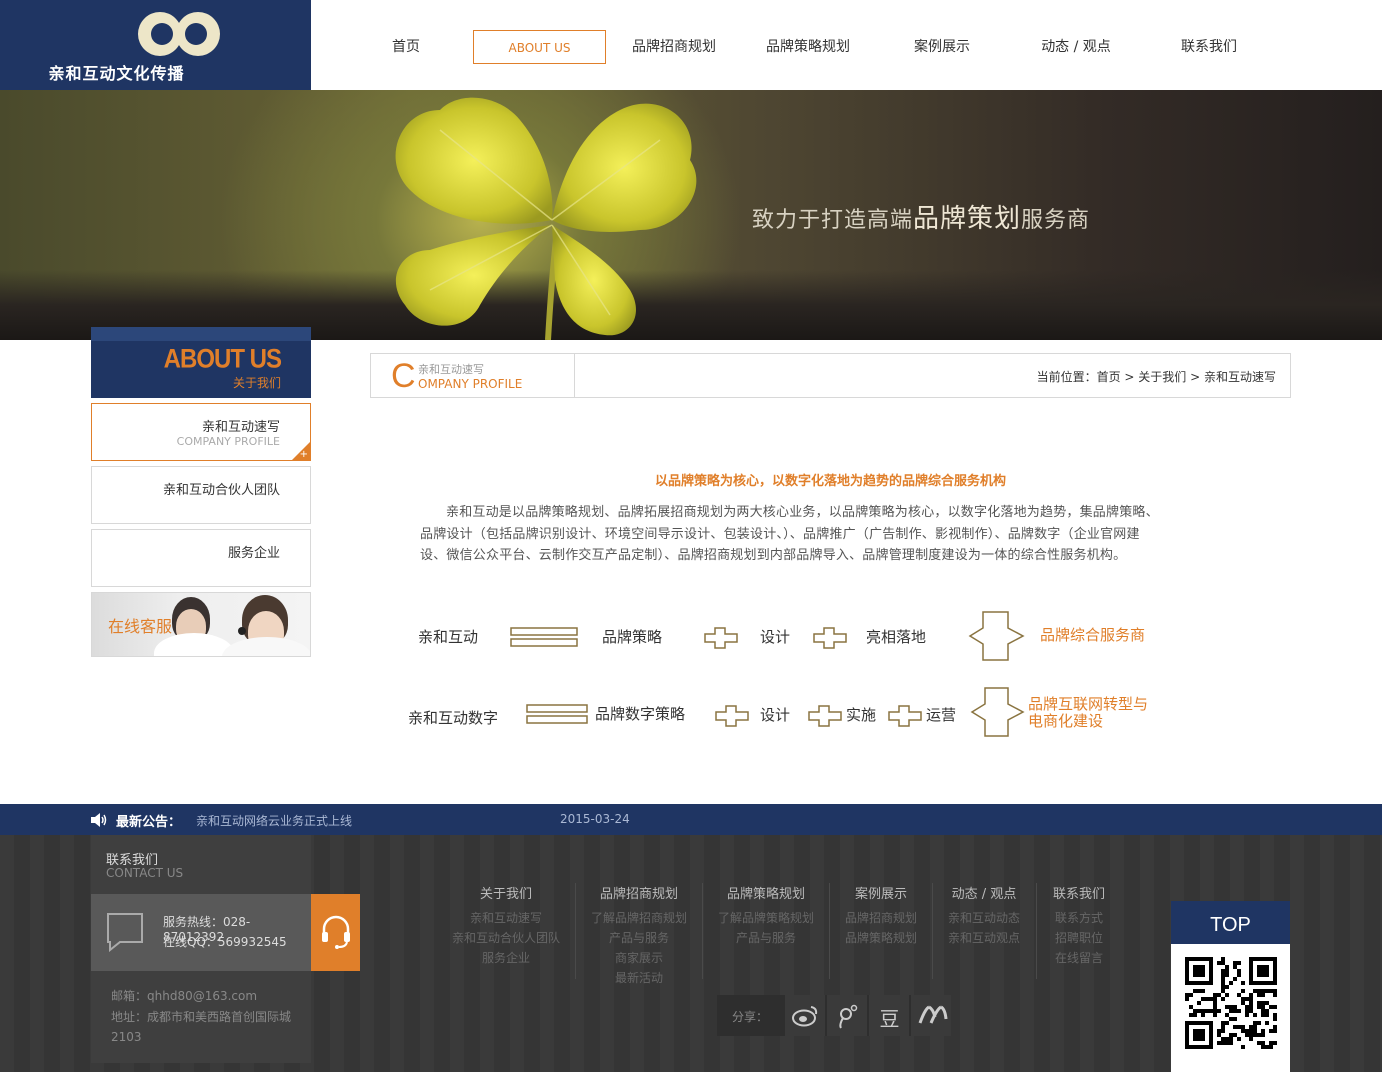 Image resolution: width=1382 pixels, height=1072 pixels. I want to click on breadcrumb: 当前位置：首页 > 关于我们 > 亲和互动速写, so click(1156, 376).